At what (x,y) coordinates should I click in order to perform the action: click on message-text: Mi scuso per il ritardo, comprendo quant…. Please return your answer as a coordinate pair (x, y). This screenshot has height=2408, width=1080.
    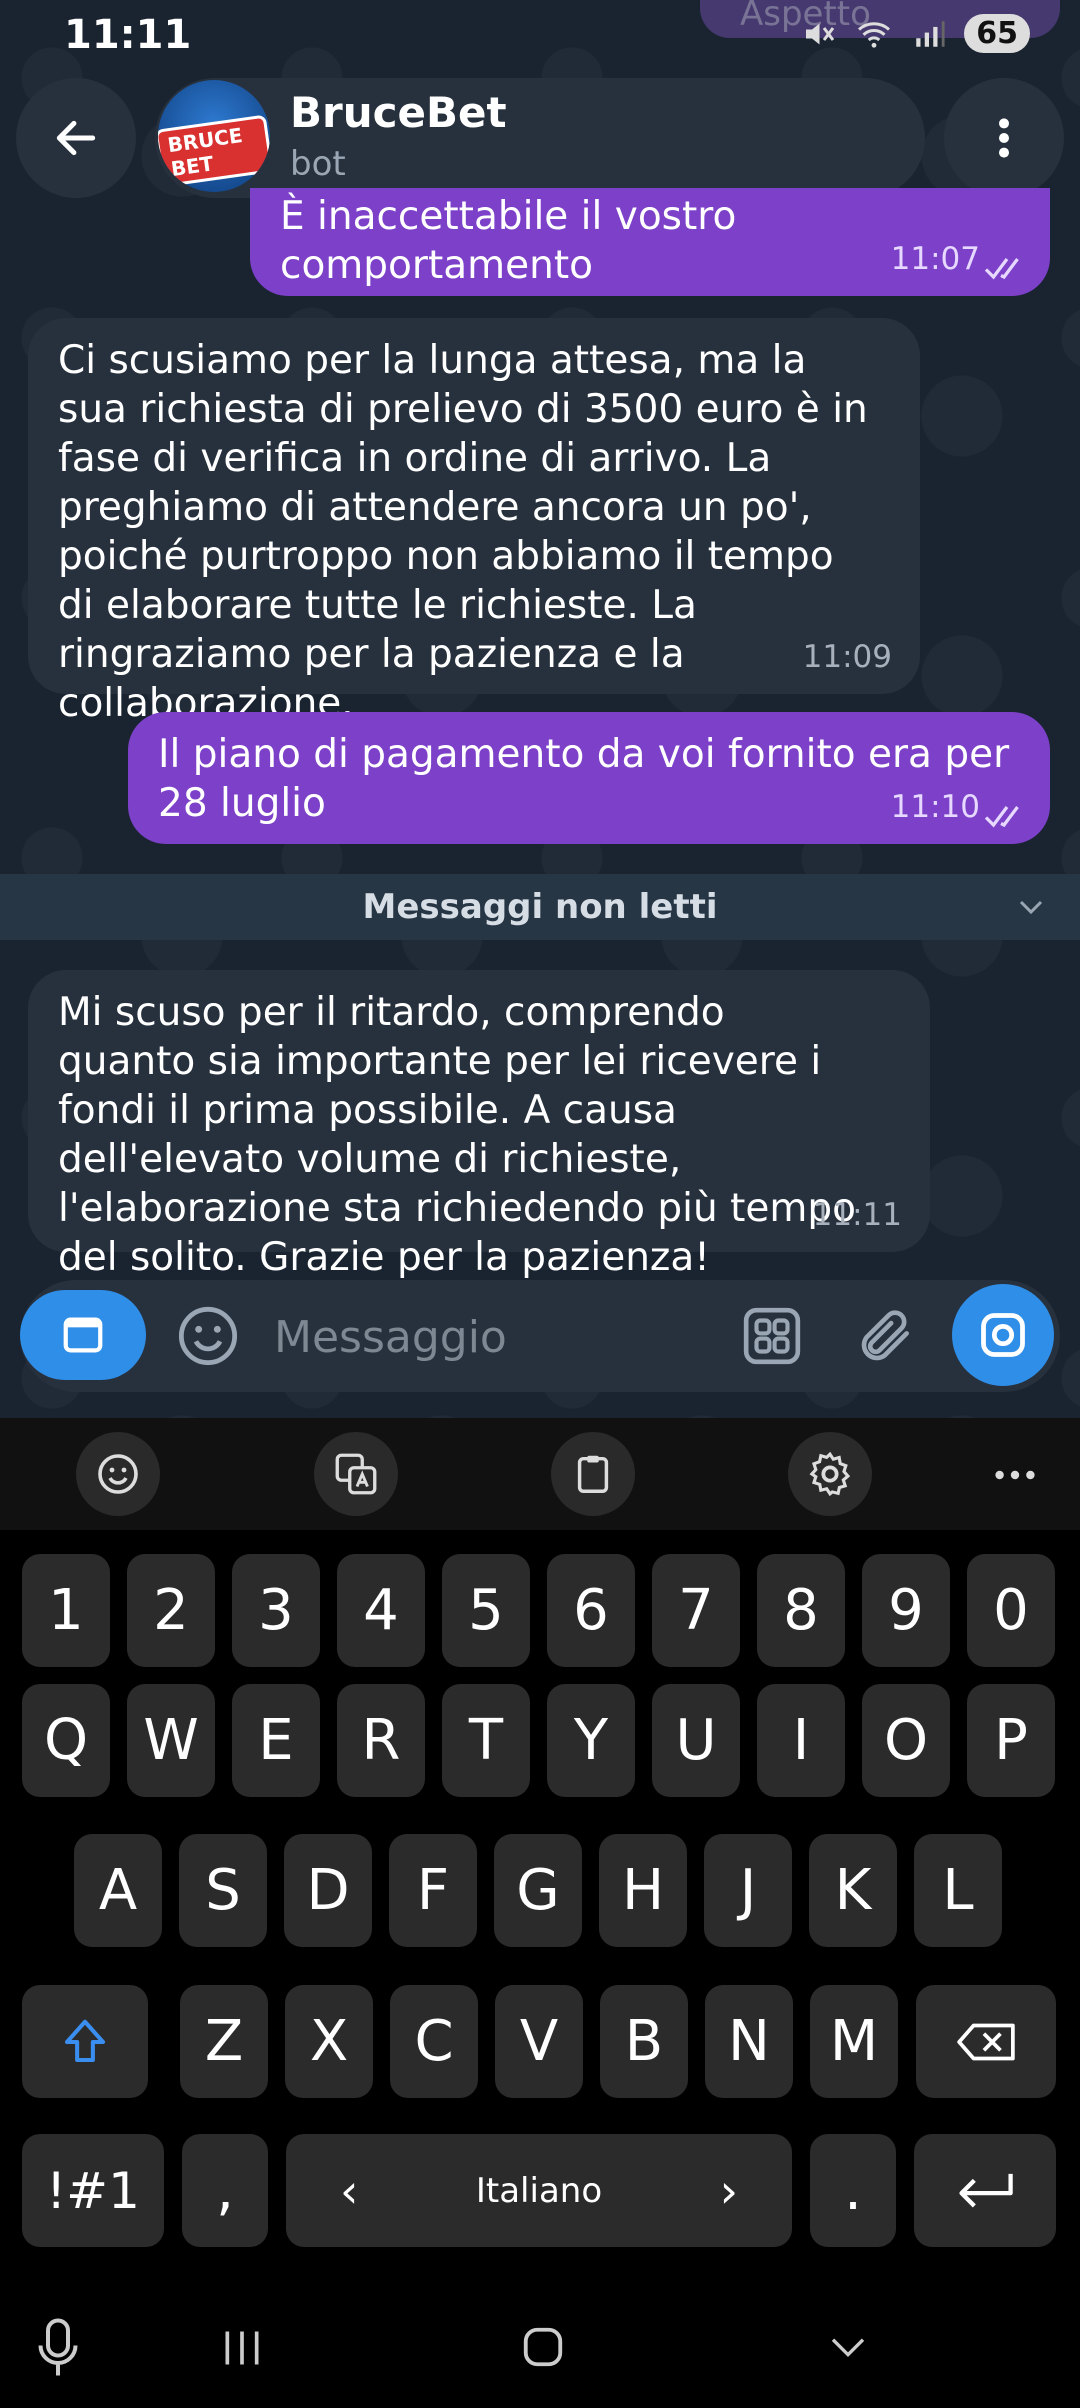
    Looking at the image, I should click on (457, 1135).